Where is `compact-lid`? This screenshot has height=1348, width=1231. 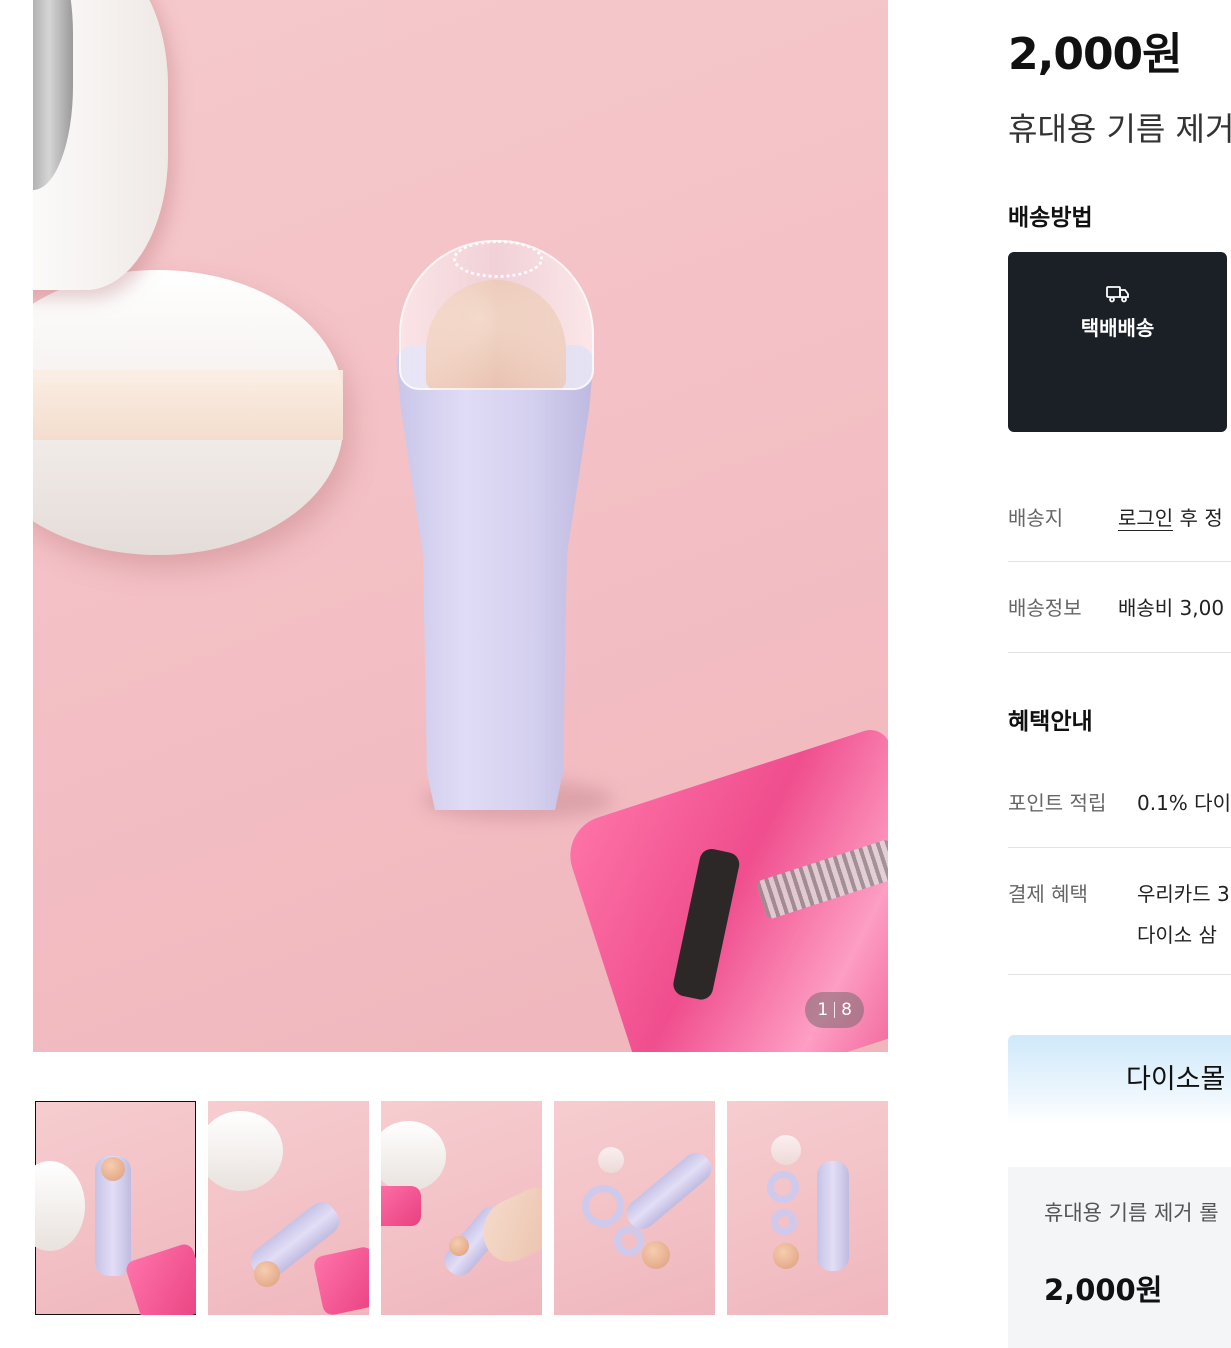
compact-lid is located at coordinates (100, 145).